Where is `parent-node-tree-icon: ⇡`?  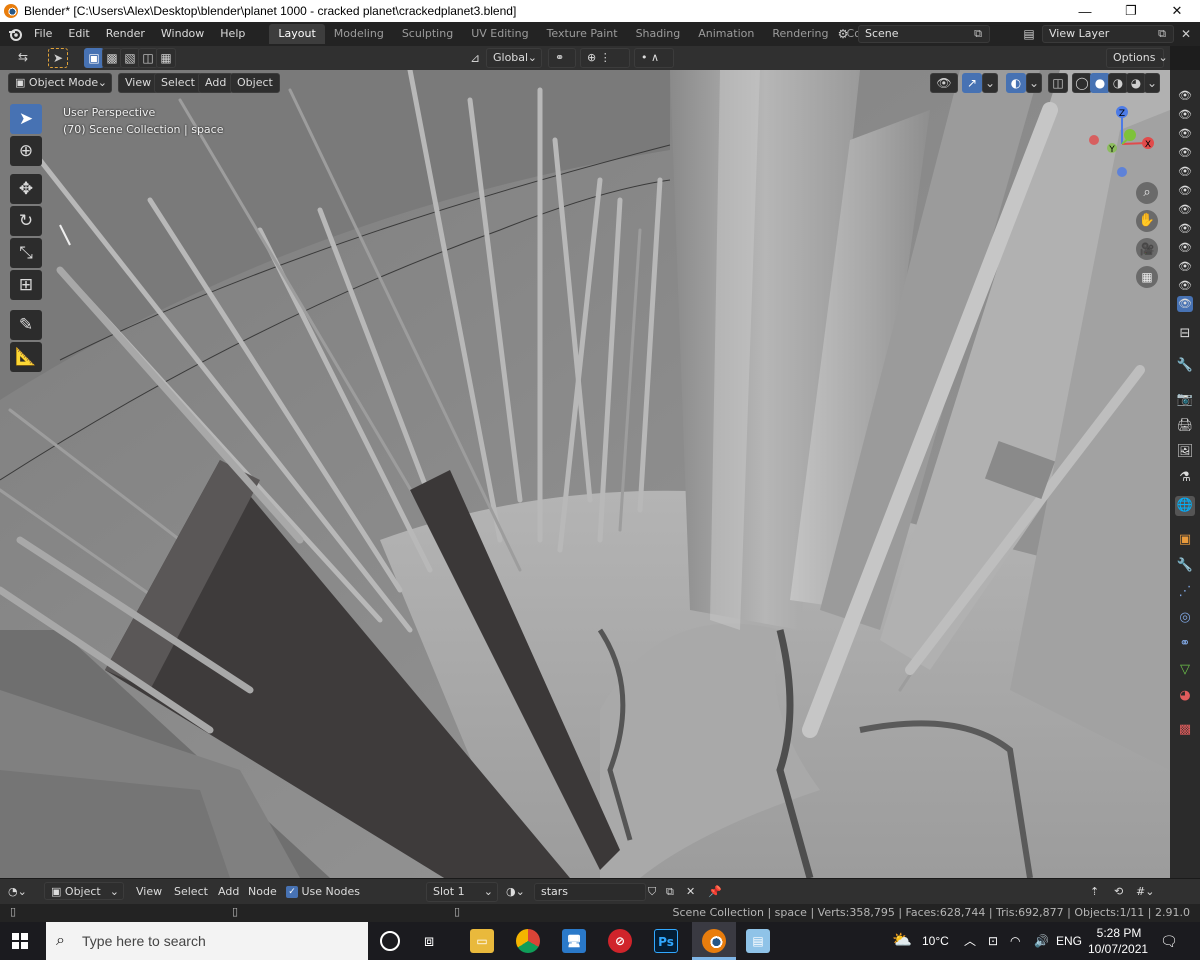 parent-node-tree-icon: ⇡ is located at coordinates (1094, 892).